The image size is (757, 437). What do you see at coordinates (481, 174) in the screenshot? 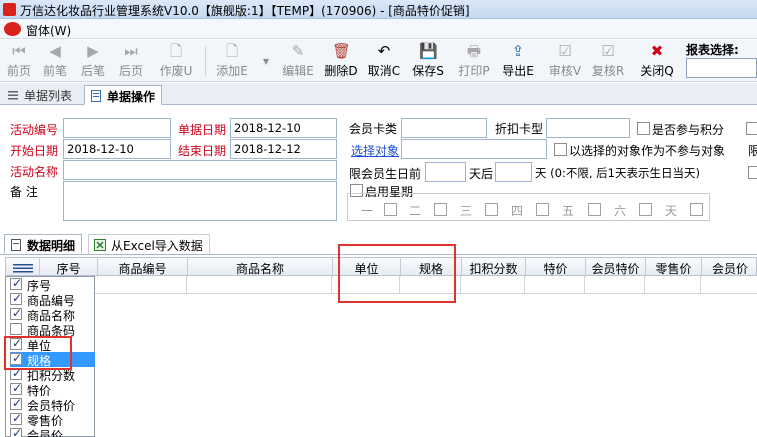
I see `days-after-label: 天后` at bounding box center [481, 174].